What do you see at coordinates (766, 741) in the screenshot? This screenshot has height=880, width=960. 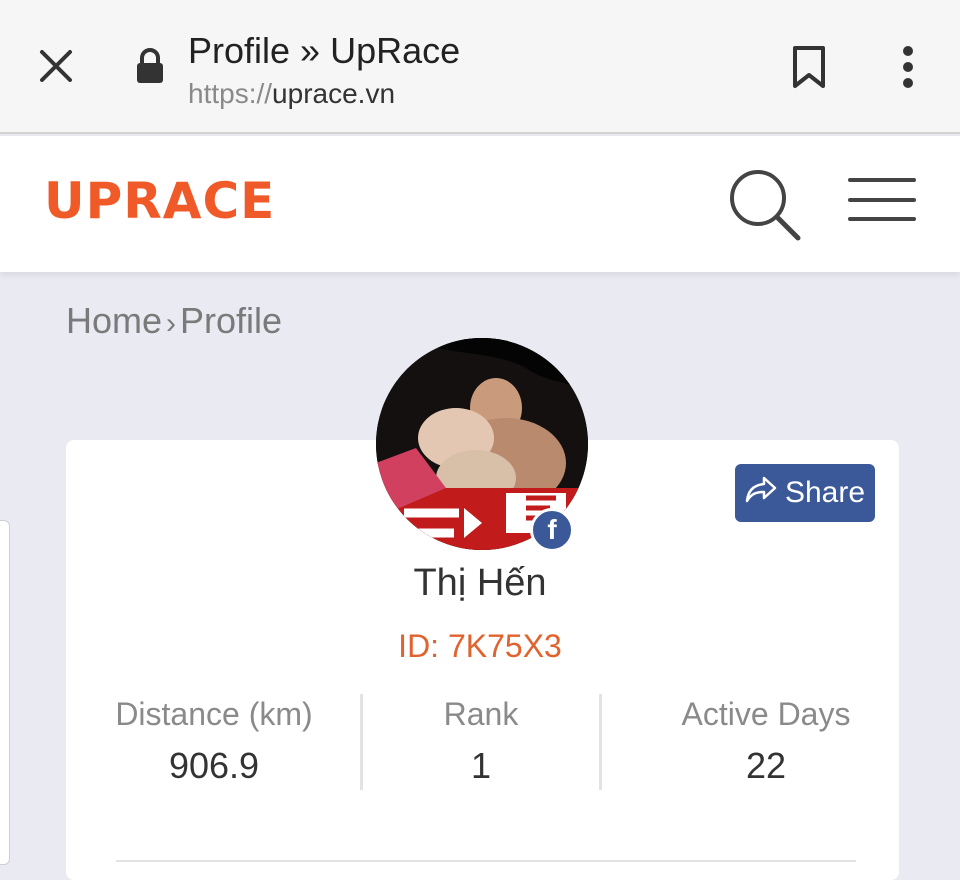 I see `stat-active-days: Active Days 22` at bounding box center [766, 741].